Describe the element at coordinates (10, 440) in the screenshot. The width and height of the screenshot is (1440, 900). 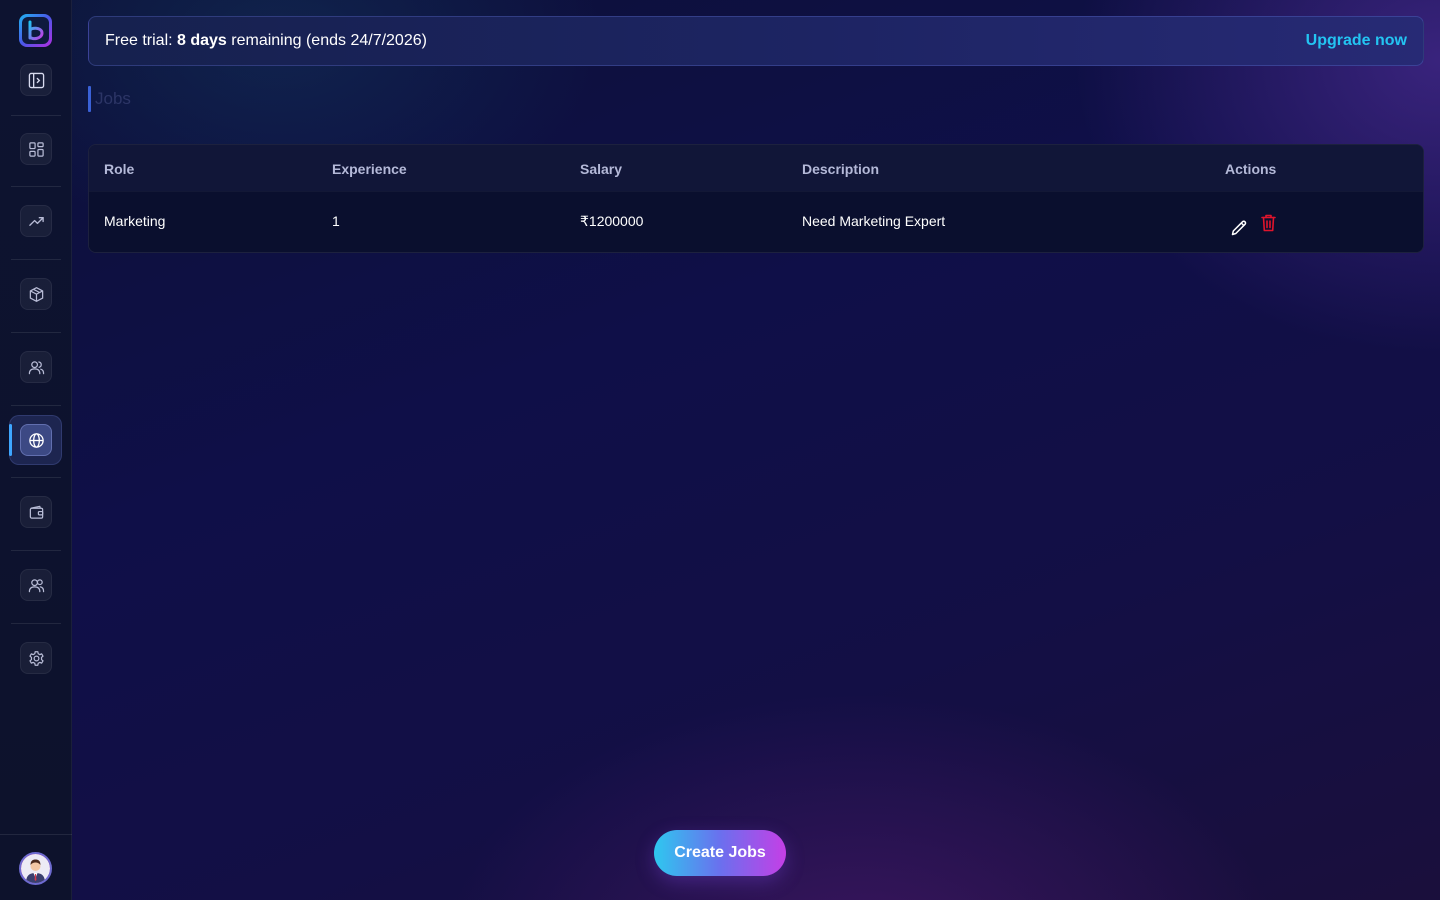
I see `sidebar-active-indicator` at that location.